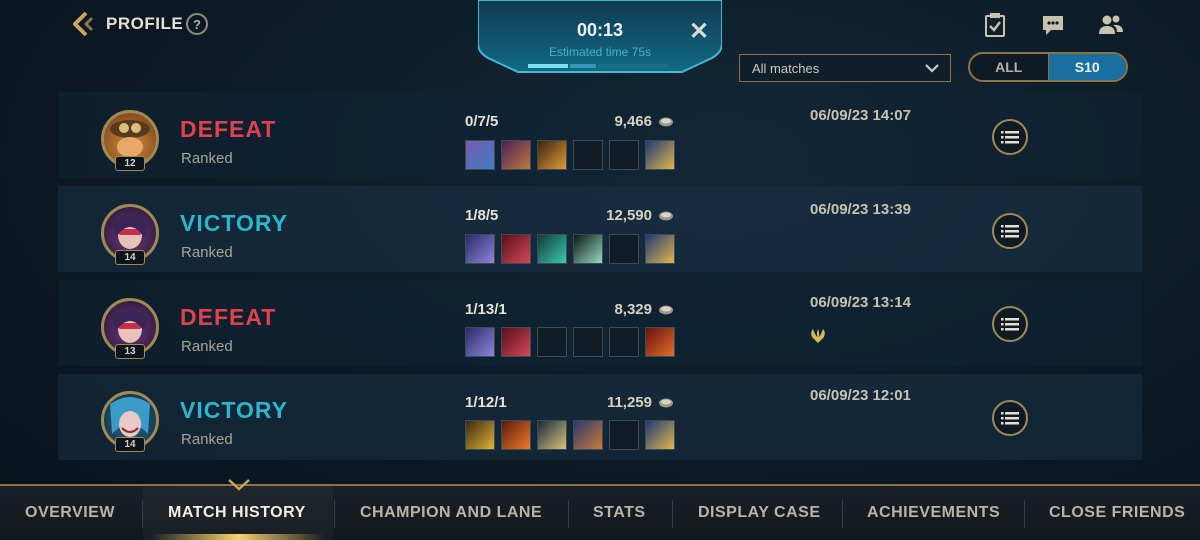 The width and height of the screenshot is (1200, 540). What do you see at coordinates (860, 302) in the screenshot?
I see `match-date: 06/09/23 13:14` at bounding box center [860, 302].